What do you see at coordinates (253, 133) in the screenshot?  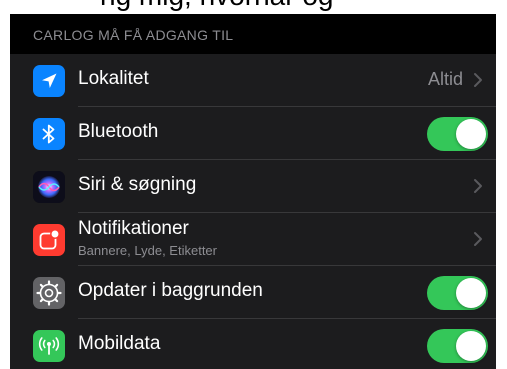 I see `row-bluetooth: Bluetooth` at bounding box center [253, 133].